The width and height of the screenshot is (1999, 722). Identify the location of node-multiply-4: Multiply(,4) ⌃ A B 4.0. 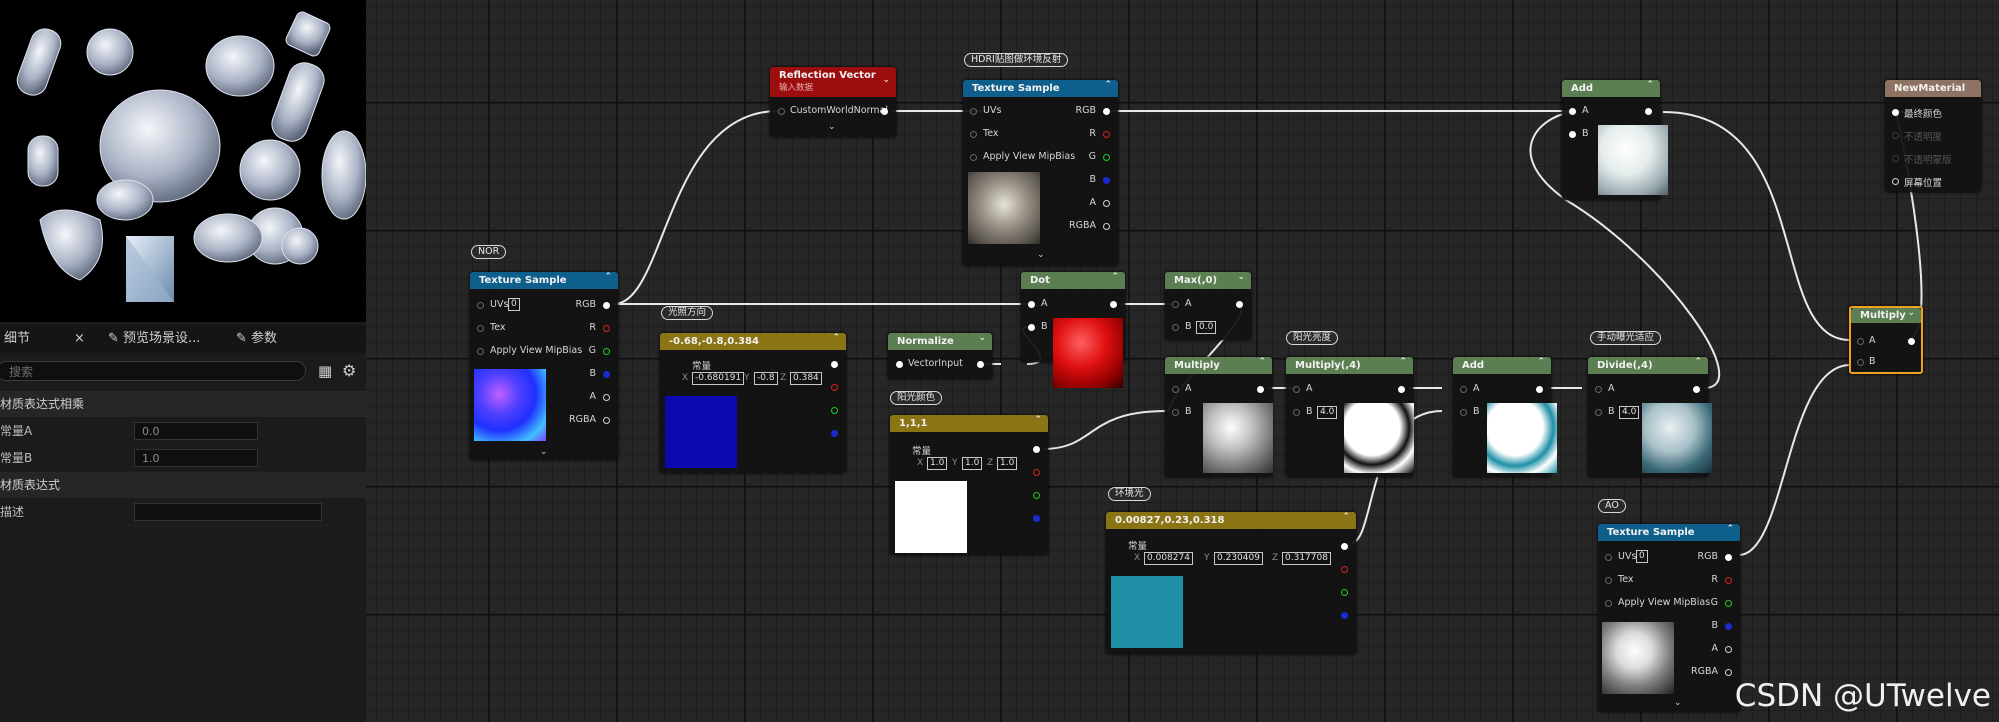
(1350, 417).